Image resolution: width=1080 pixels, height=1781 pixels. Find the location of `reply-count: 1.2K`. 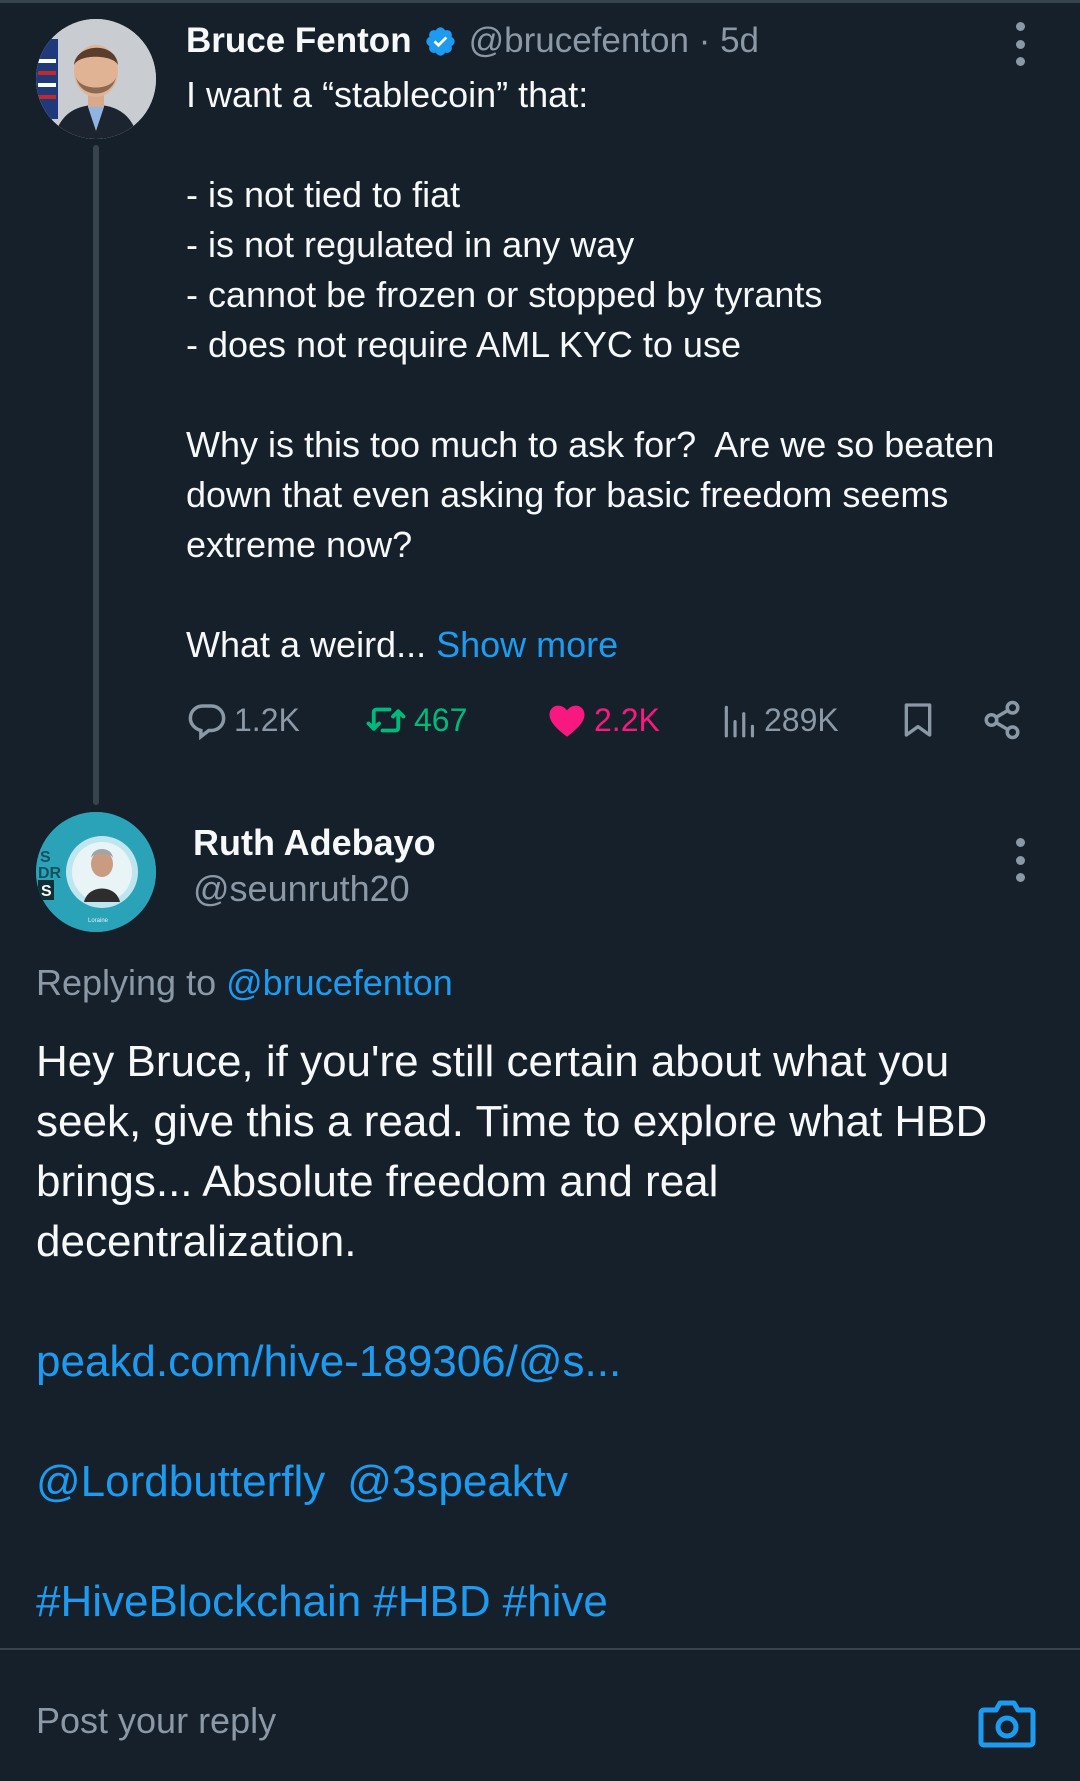

reply-count: 1.2K is located at coordinates (267, 719).